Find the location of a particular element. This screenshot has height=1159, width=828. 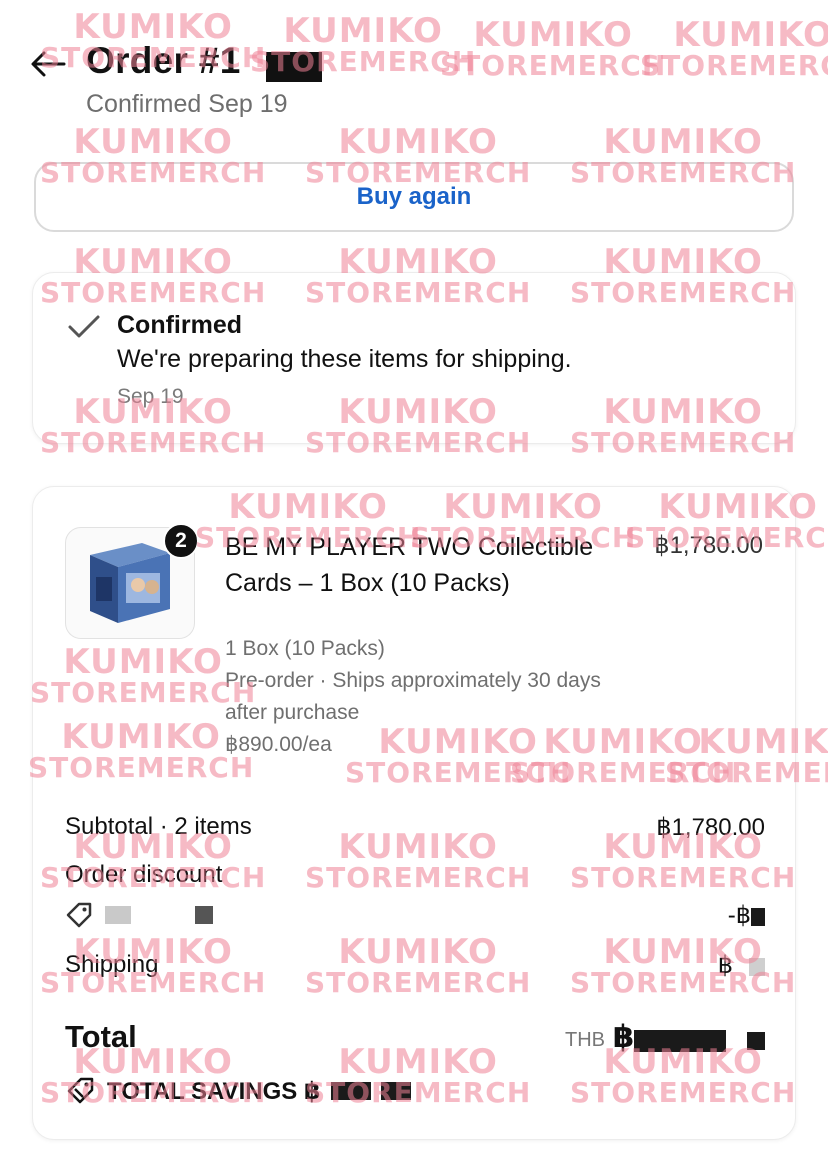

arrow-left-icon is located at coordinates (48, 64).